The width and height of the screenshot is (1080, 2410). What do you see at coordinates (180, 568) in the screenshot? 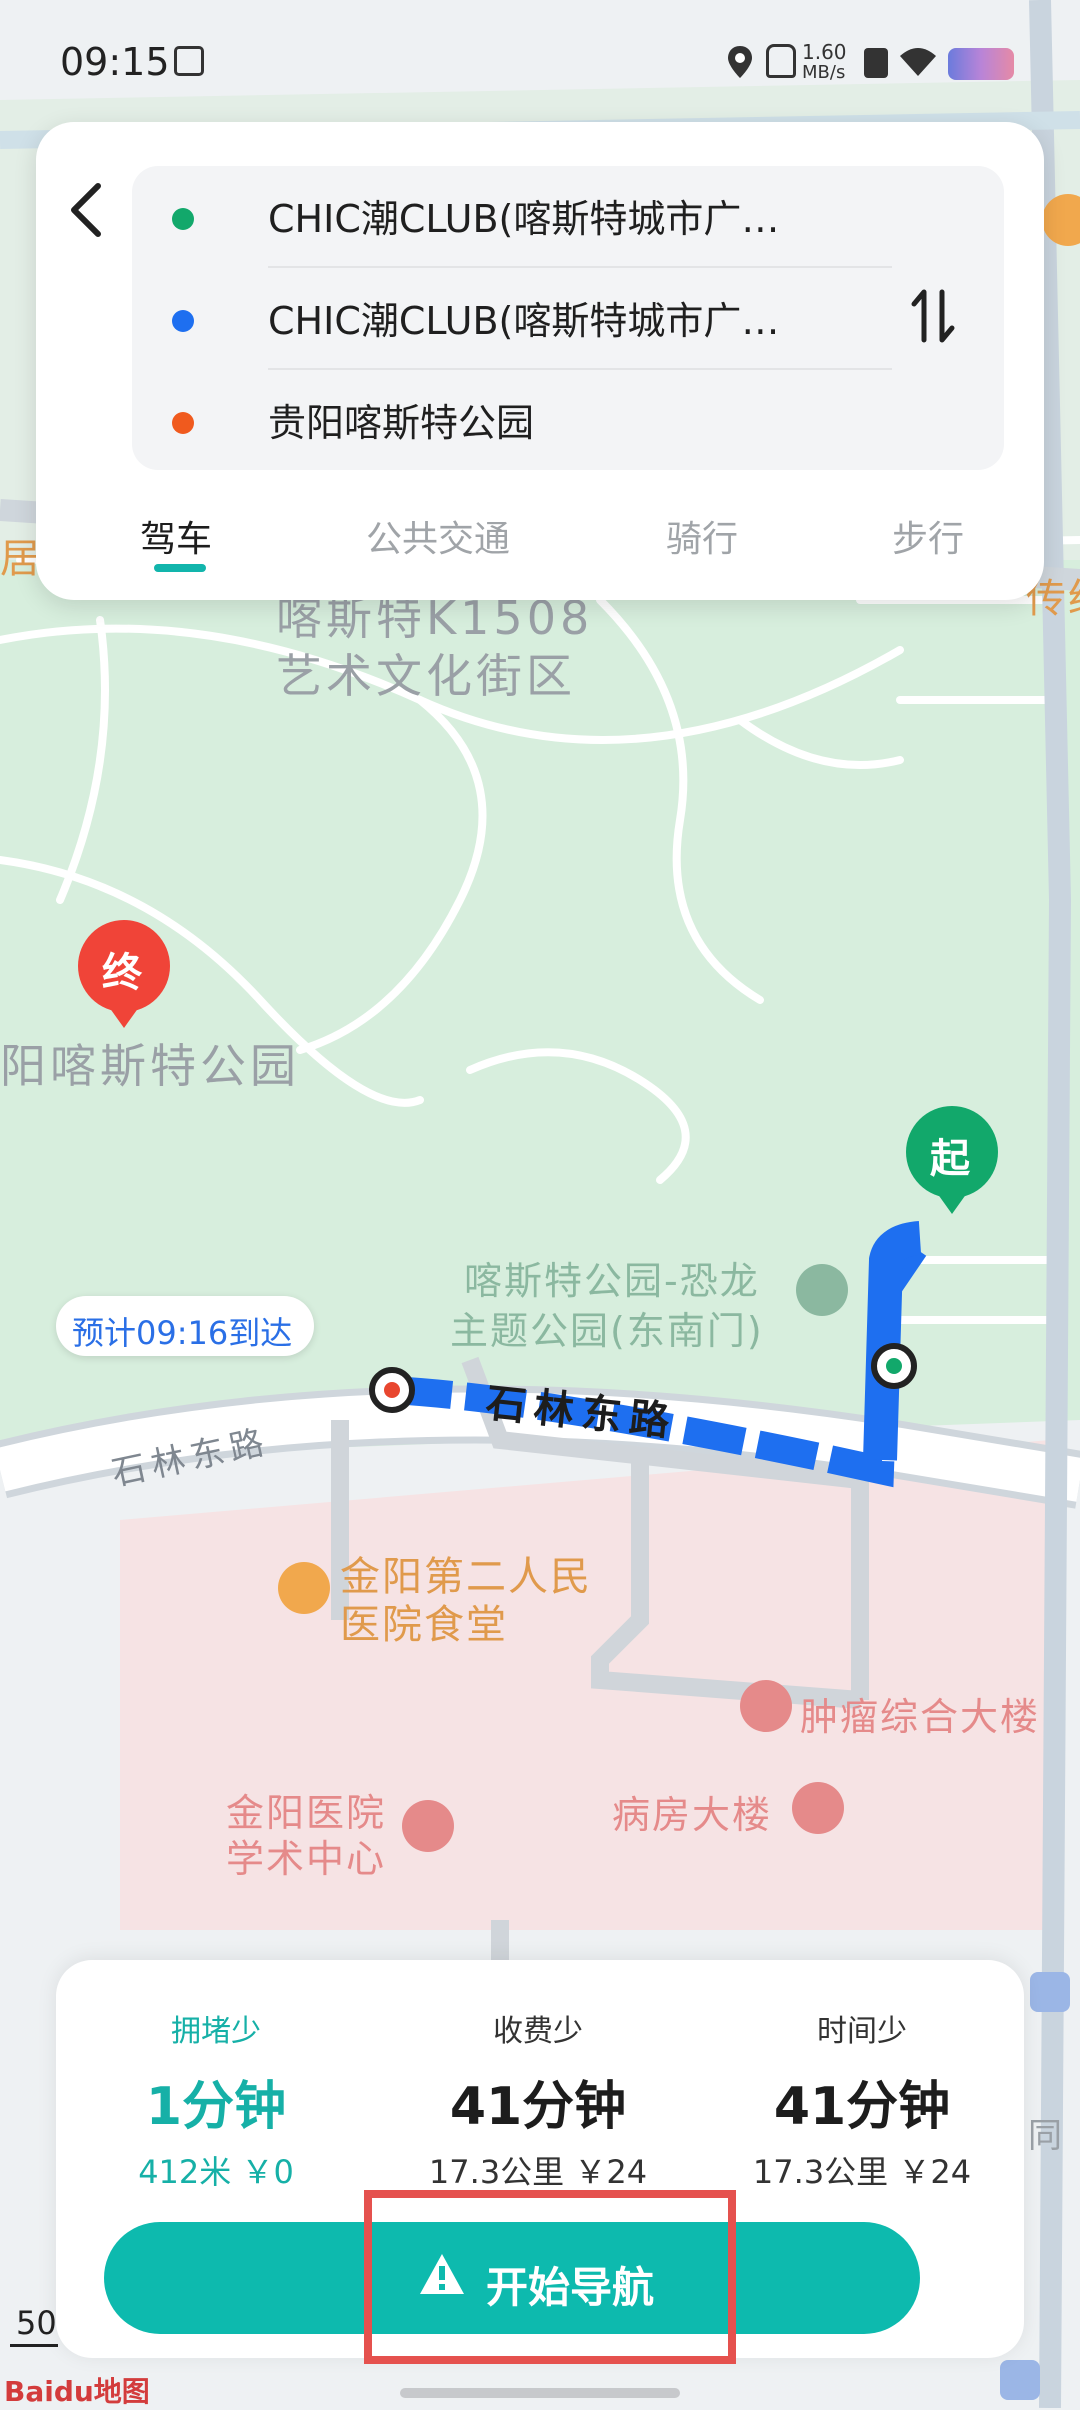
I see `tab-active-indicator` at bounding box center [180, 568].